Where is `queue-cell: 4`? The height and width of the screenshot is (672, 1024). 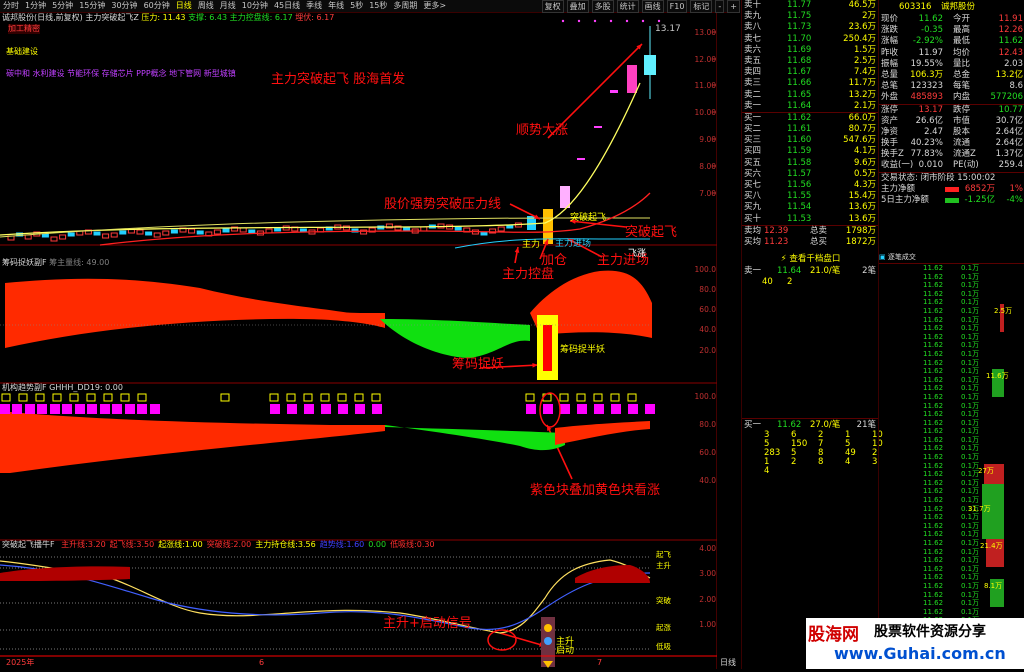 queue-cell: 4 is located at coordinates (848, 462).